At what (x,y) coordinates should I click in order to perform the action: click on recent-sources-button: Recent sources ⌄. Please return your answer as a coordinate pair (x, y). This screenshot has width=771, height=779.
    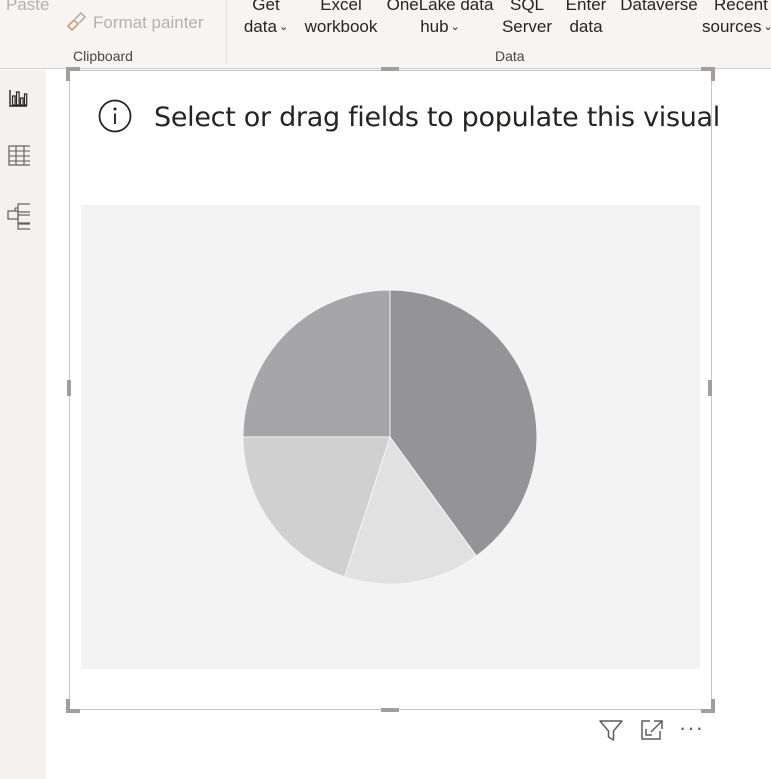
    Looking at the image, I should click on (736, 19).